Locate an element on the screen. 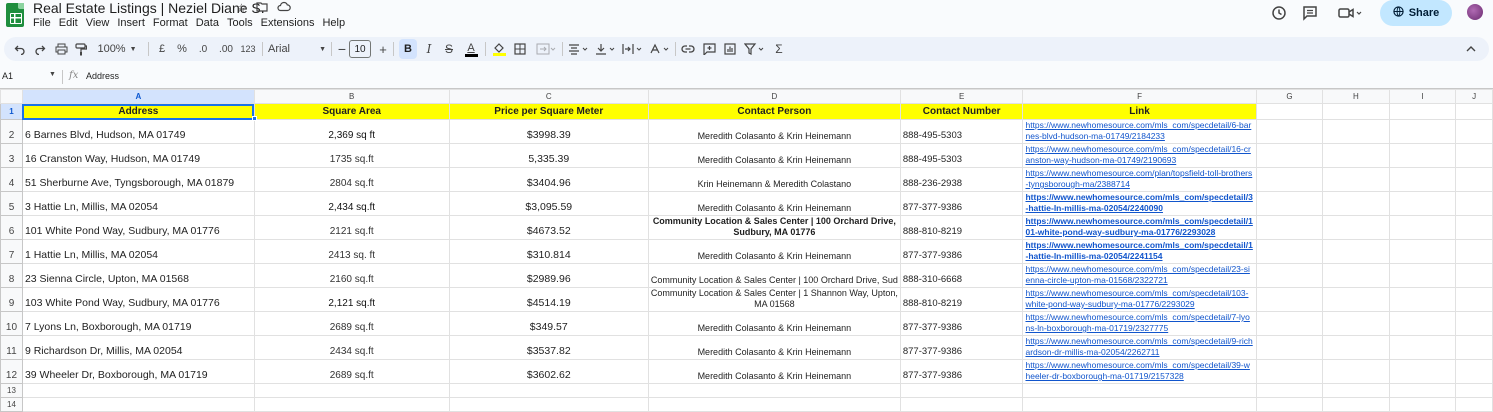 The image size is (1493, 412). row-header: 13 is located at coordinates (11, 390).